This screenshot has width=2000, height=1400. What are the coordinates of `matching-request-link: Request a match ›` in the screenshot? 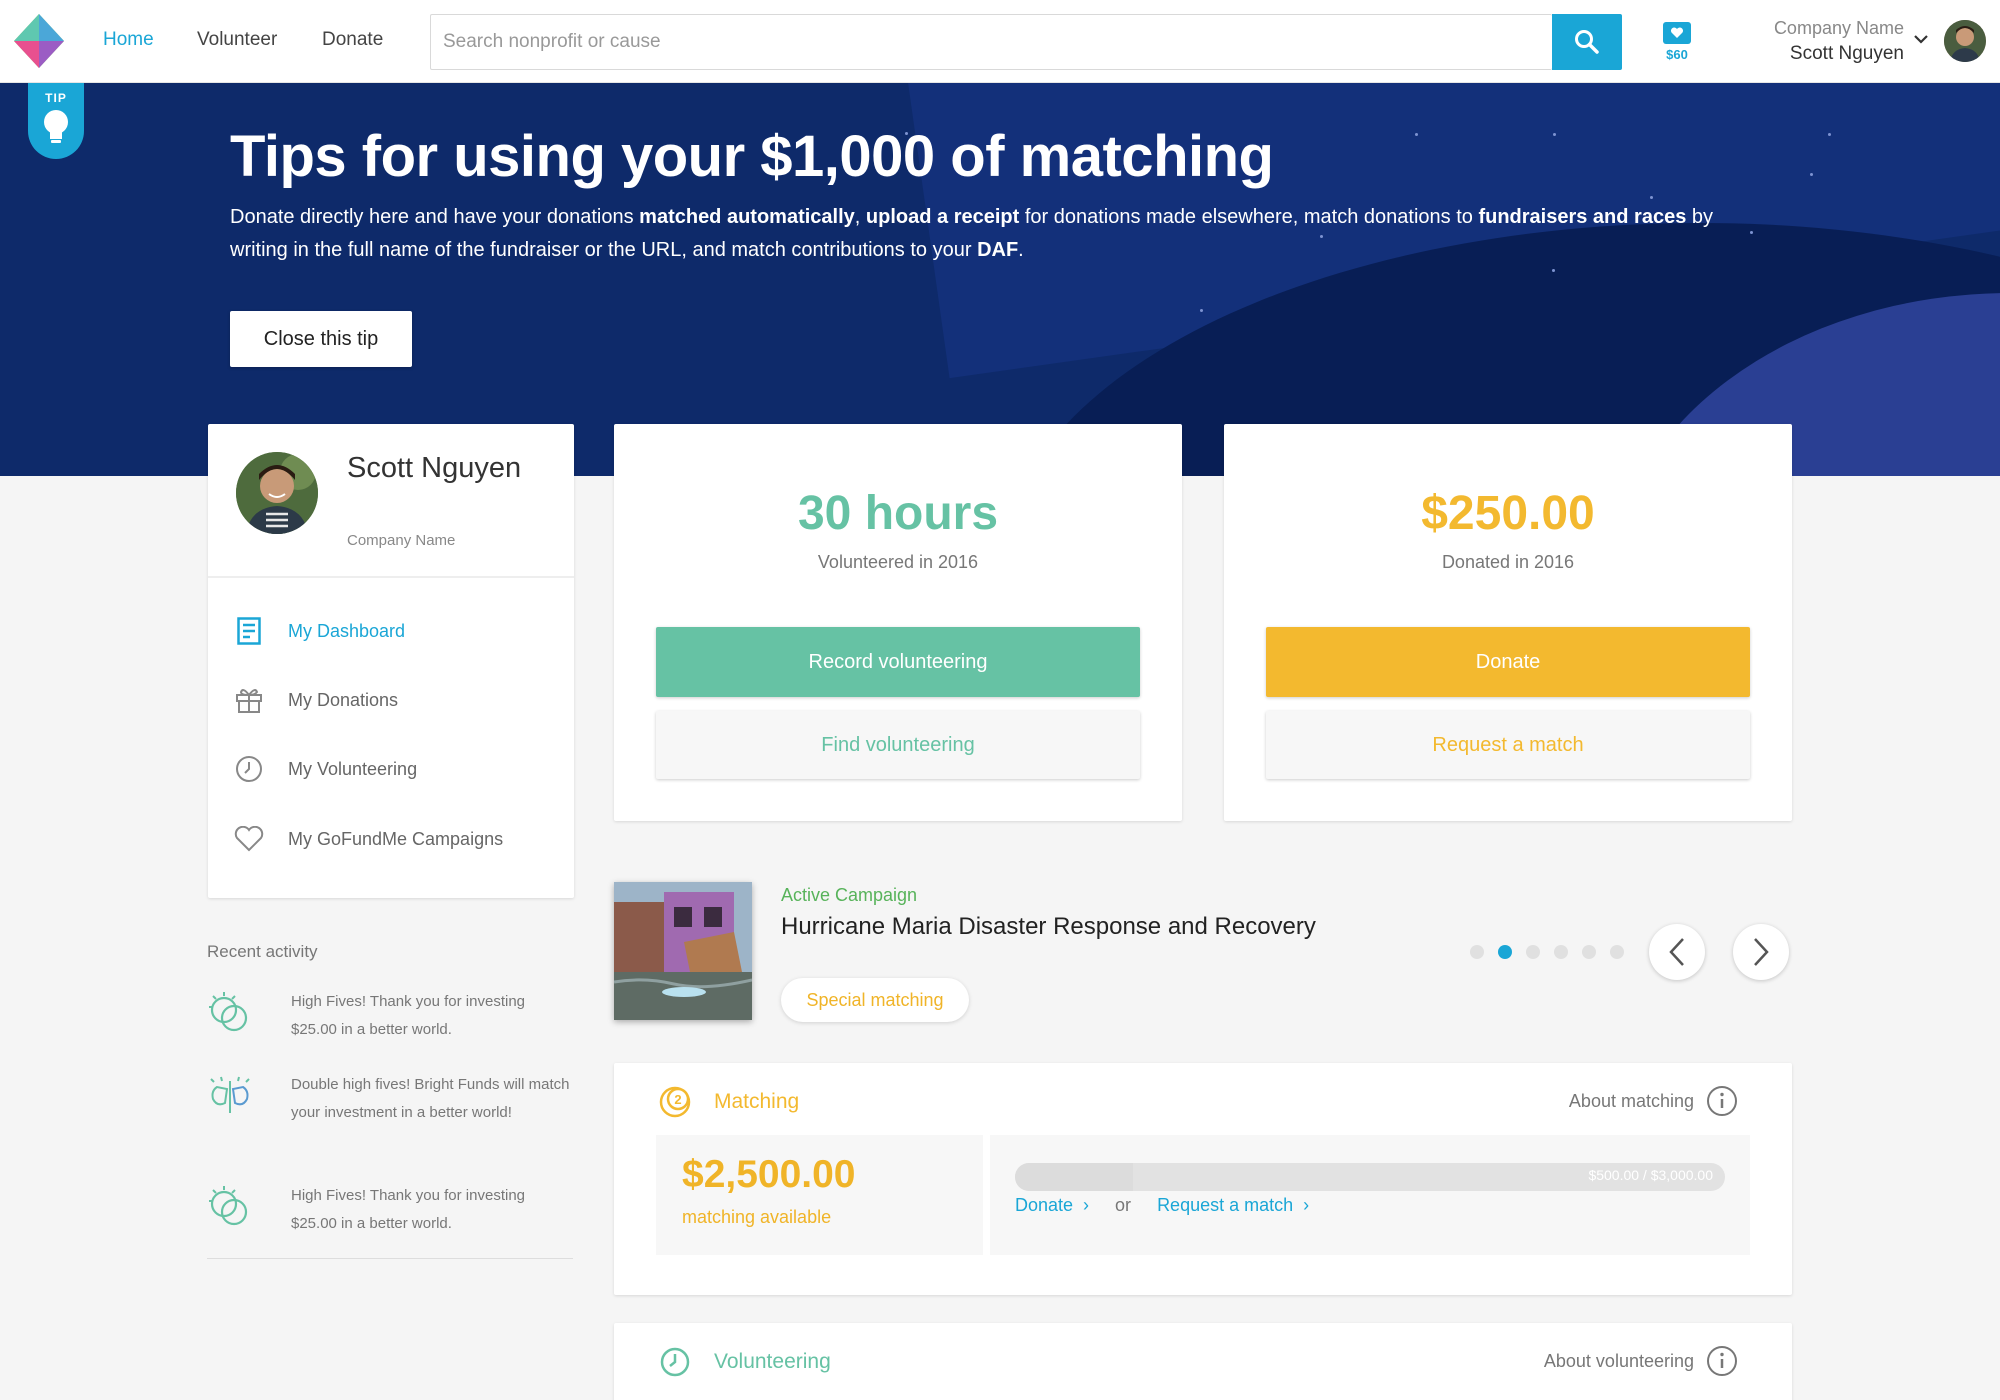 It's located at (1233, 1205).